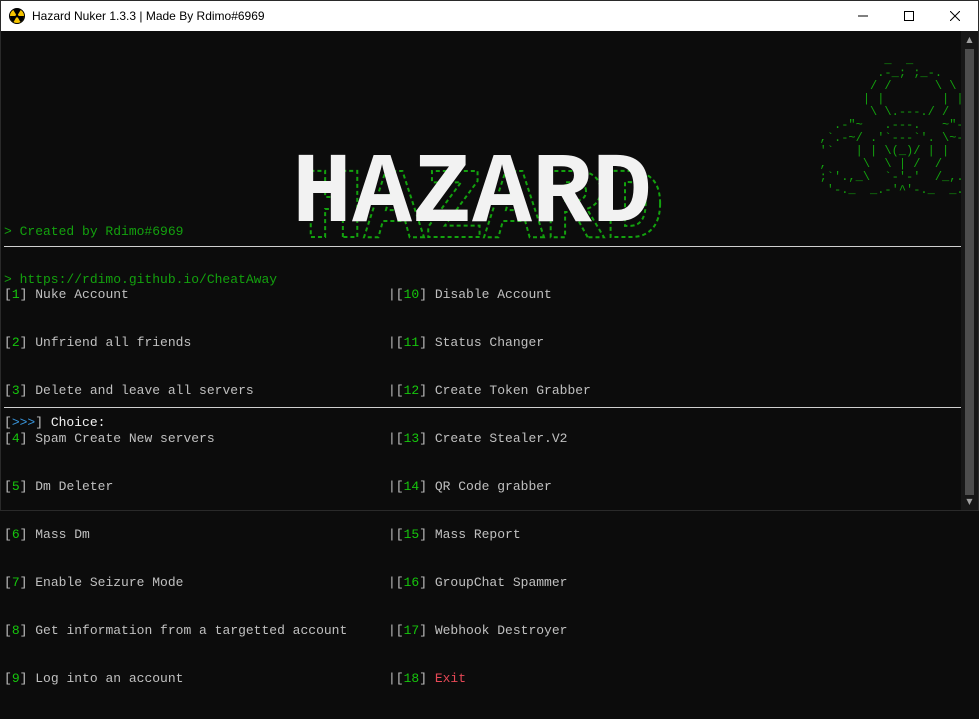  I want to click on menu-number: 17, so click(411, 630).